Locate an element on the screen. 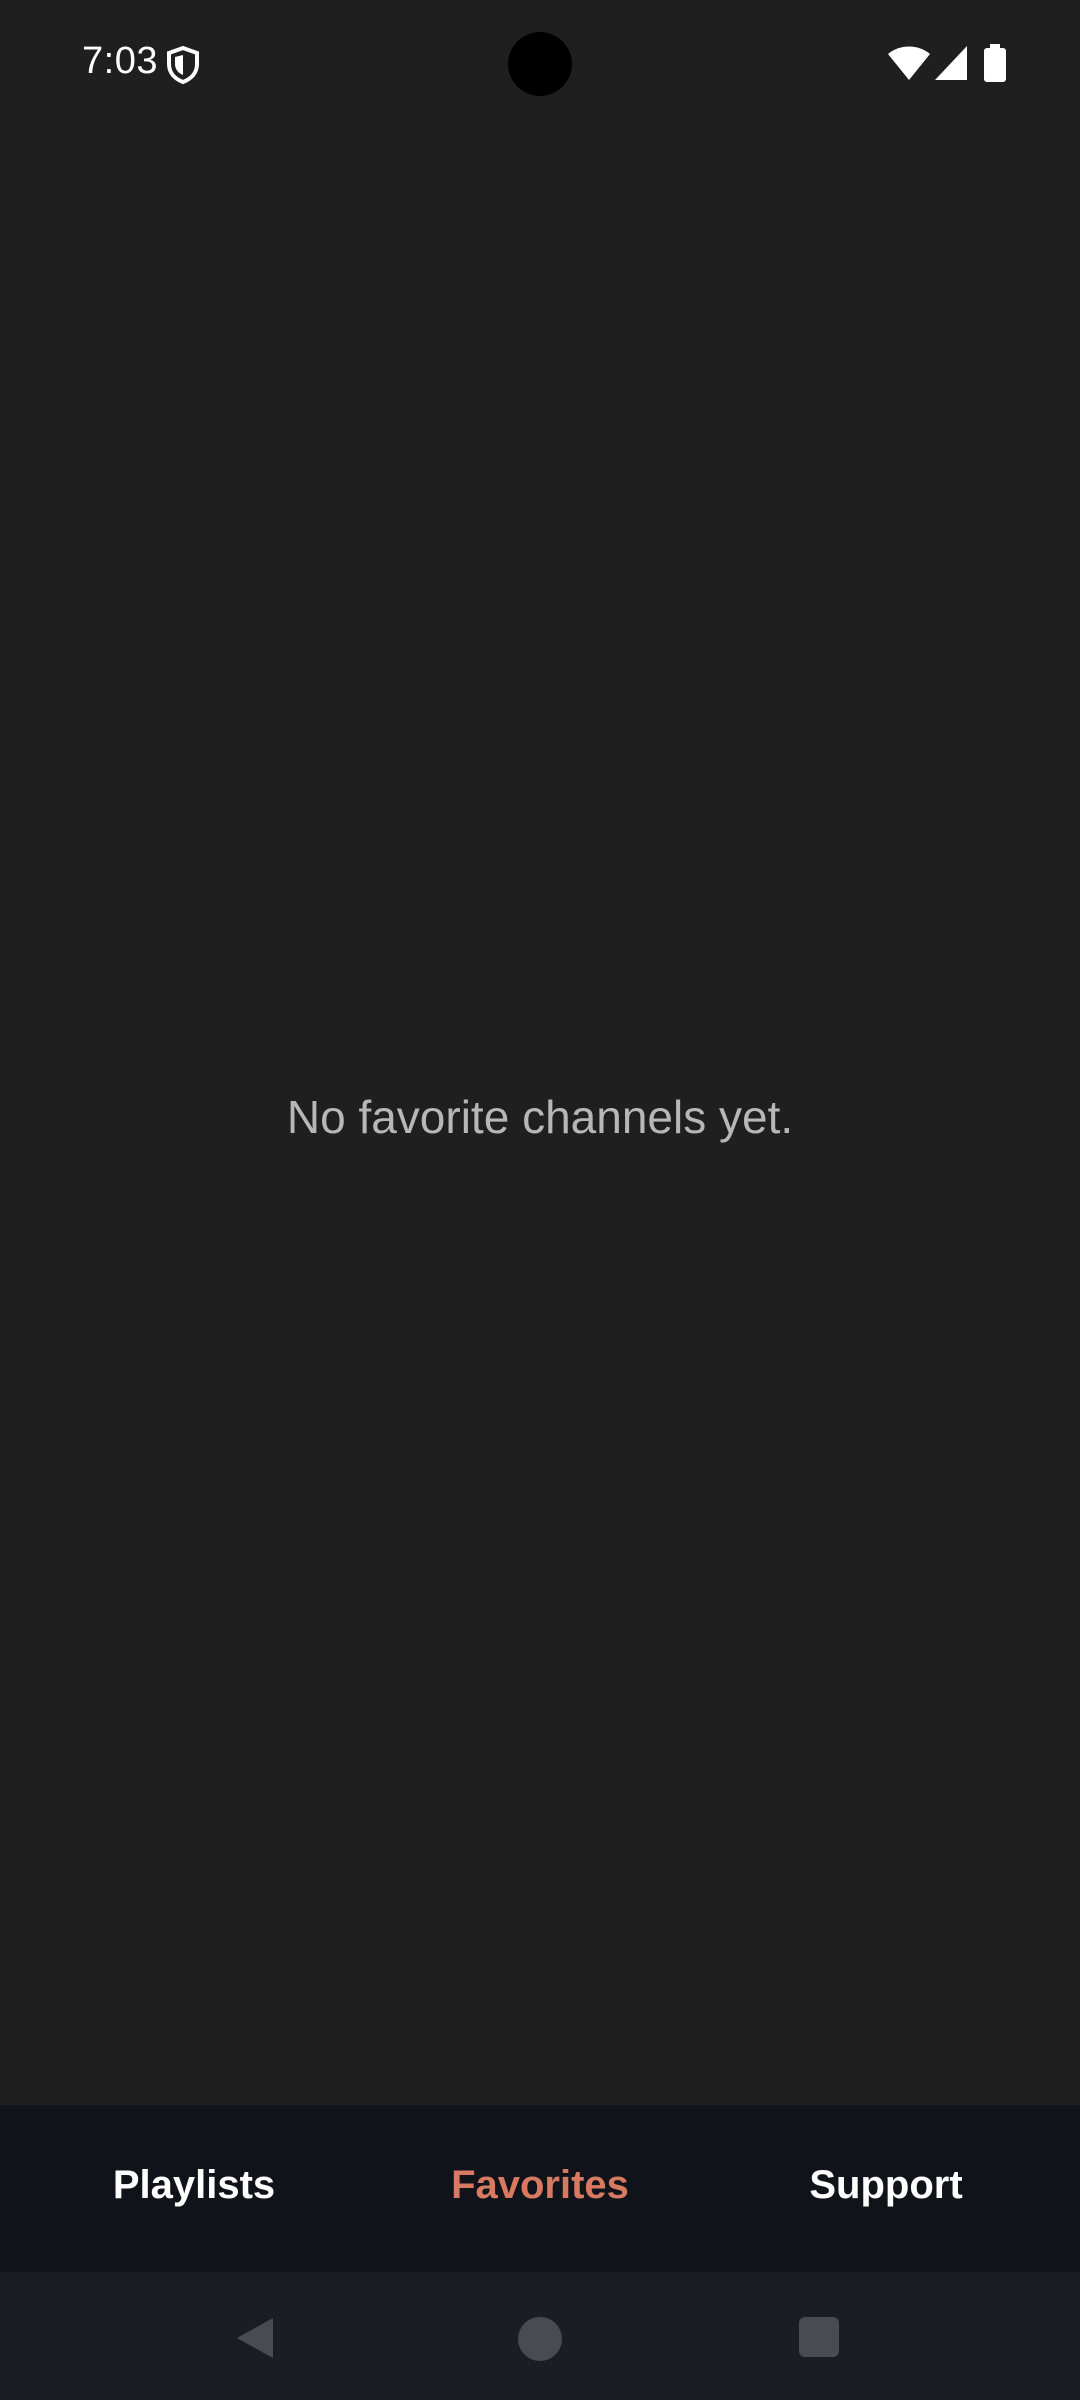 This screenshot has width=1080, height=2400. recents-icon is located at coordinates (819, 2337).